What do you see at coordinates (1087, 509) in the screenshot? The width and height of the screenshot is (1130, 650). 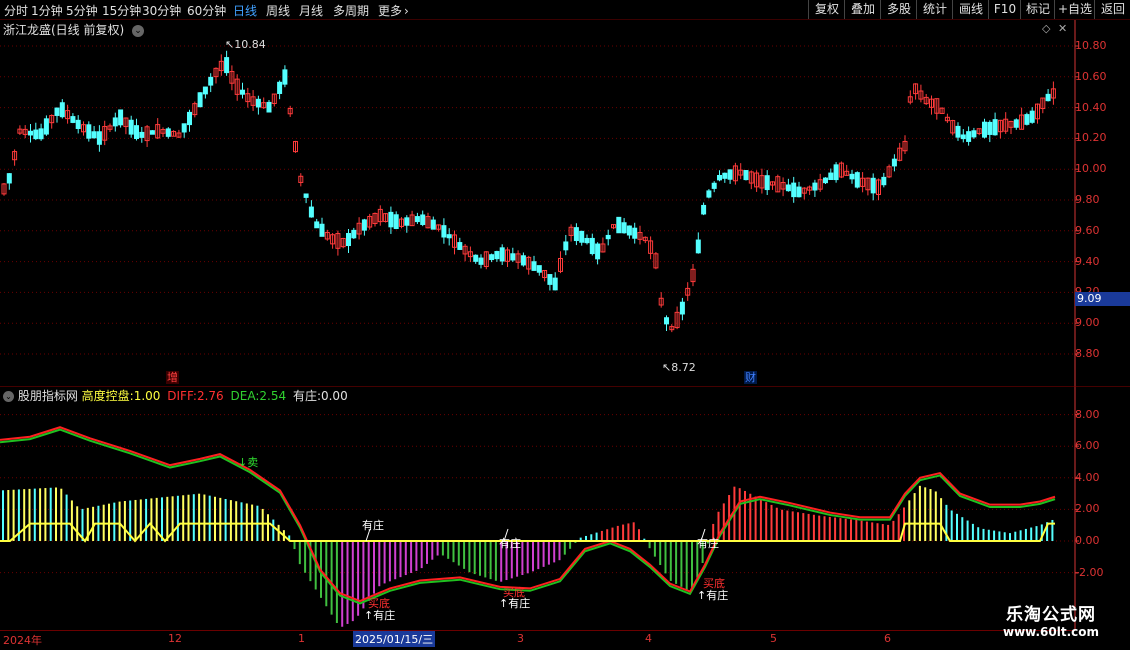 I see `indicator-tick-label: 2.00` at bounding box center [1087, 509].